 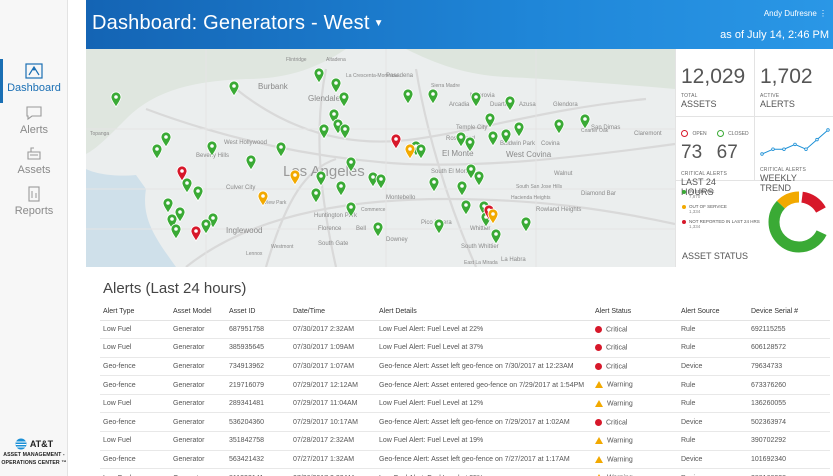 I want to click on user-menu: Andy Dufresne ⋮, so click(x=795, y=13).